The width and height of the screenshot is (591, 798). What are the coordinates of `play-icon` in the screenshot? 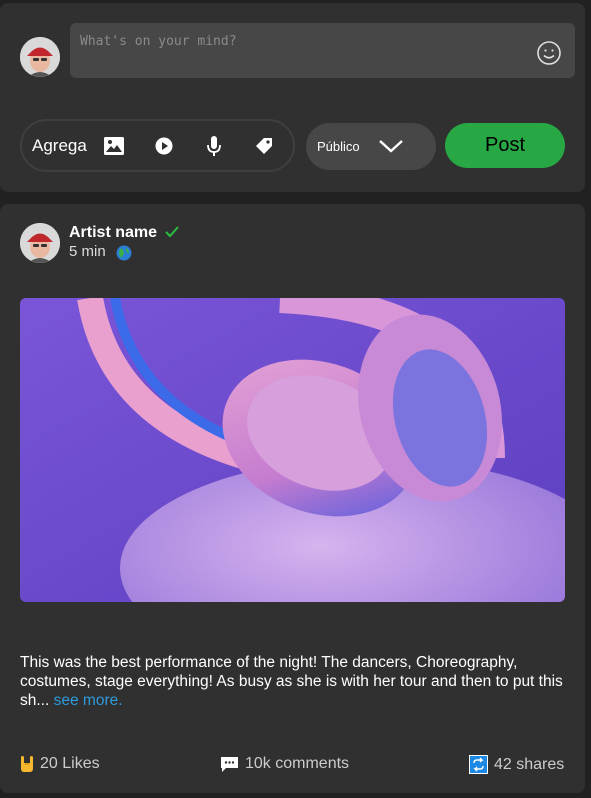 It's located at (164, 146).